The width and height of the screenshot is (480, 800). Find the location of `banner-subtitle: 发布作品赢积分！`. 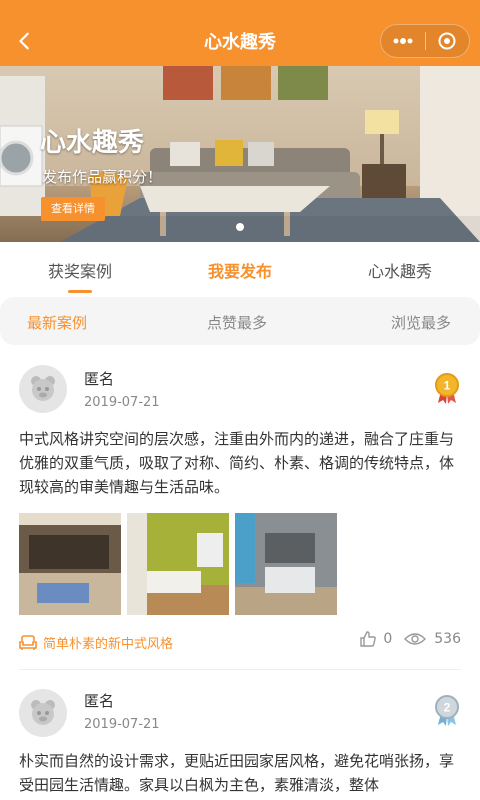

banner-subtitle: 发布作品赢积分！ is located at coordinates (102, 177).